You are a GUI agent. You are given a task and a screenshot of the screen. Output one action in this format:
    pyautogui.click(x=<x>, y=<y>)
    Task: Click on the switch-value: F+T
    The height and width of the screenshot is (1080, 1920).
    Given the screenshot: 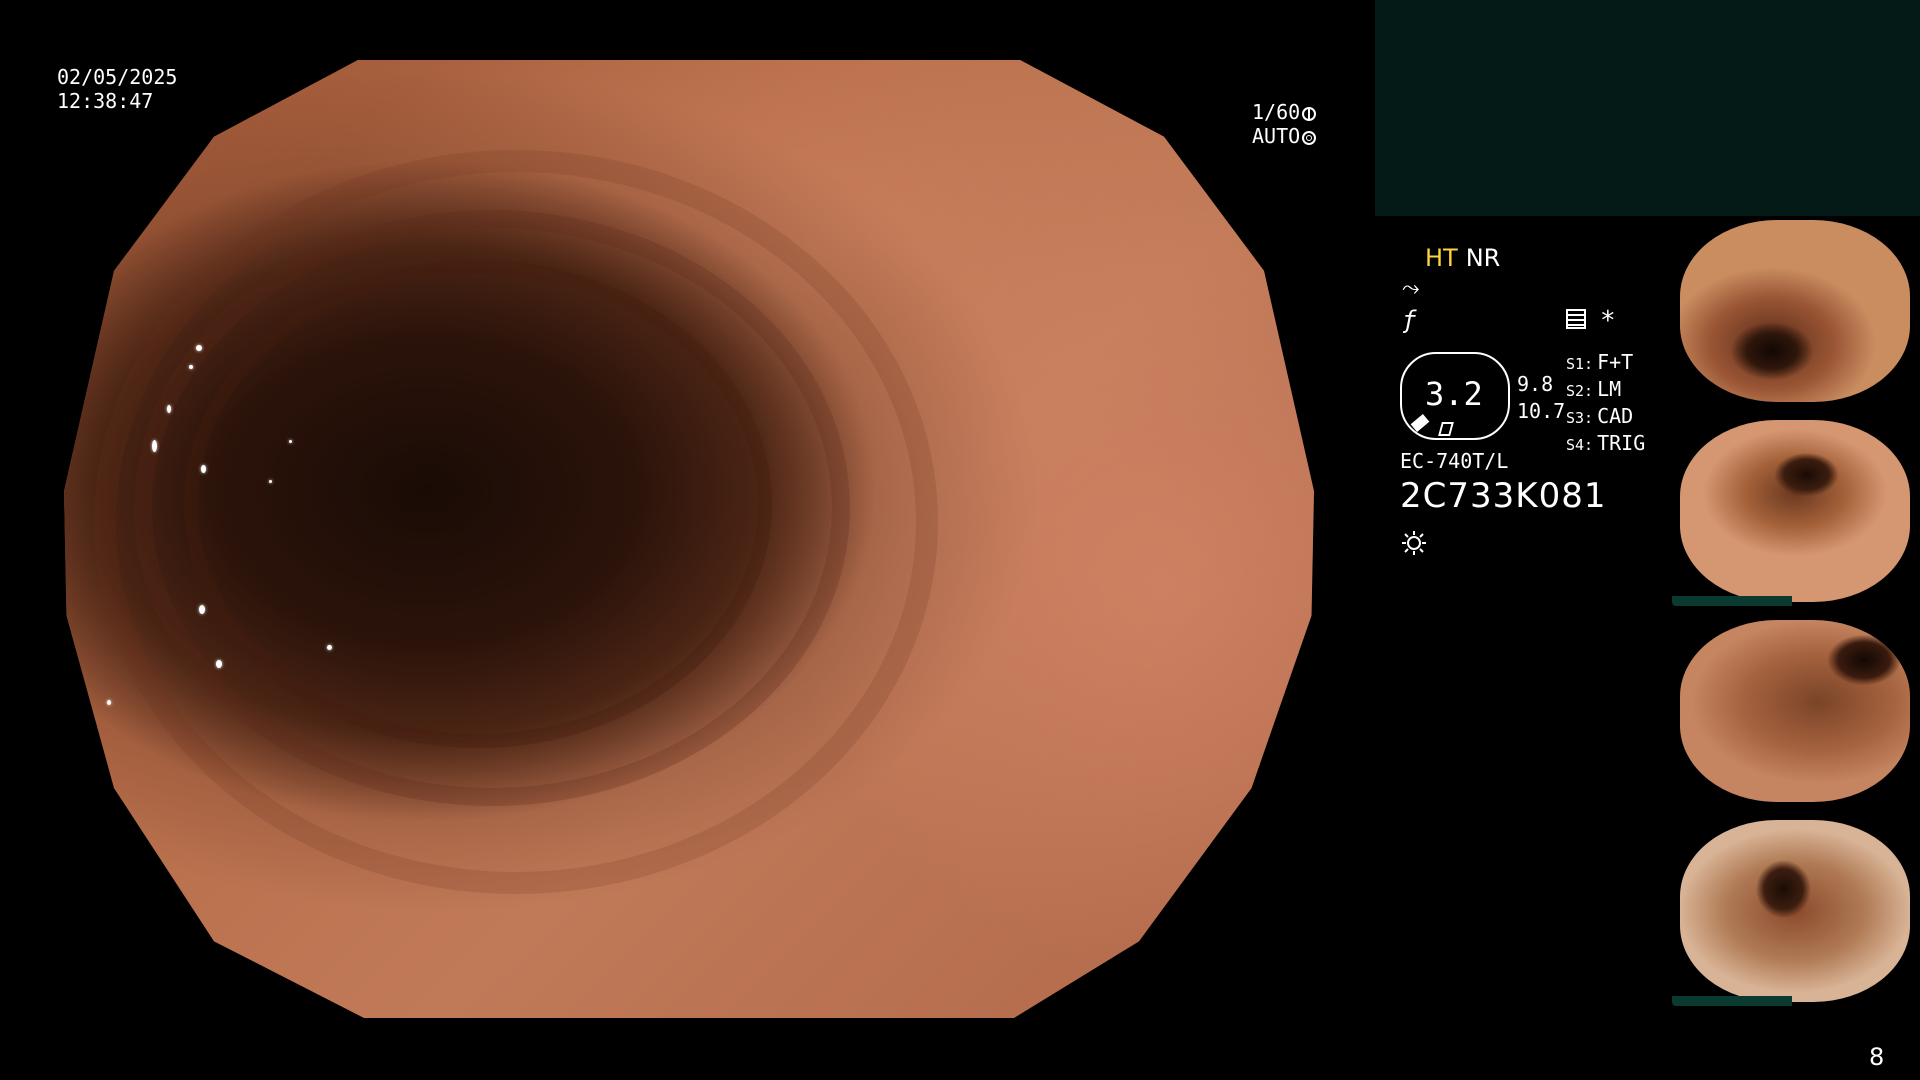 What is the action you would take?
    pyautogui.click(x=1615, y=362)
    